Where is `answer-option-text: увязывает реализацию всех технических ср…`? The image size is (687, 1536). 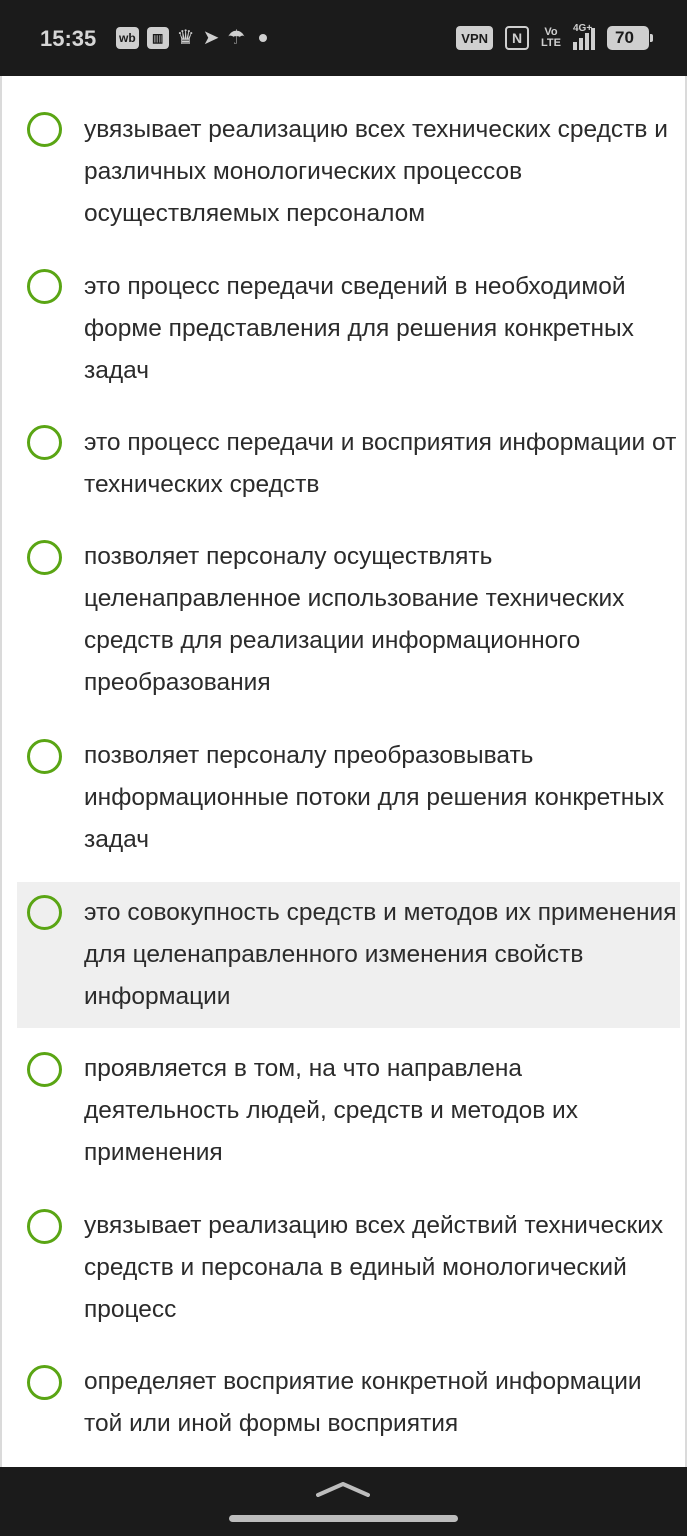
answer-option-text: увязывает реализацию всех технических ср… is located at coordinates (376, 171).